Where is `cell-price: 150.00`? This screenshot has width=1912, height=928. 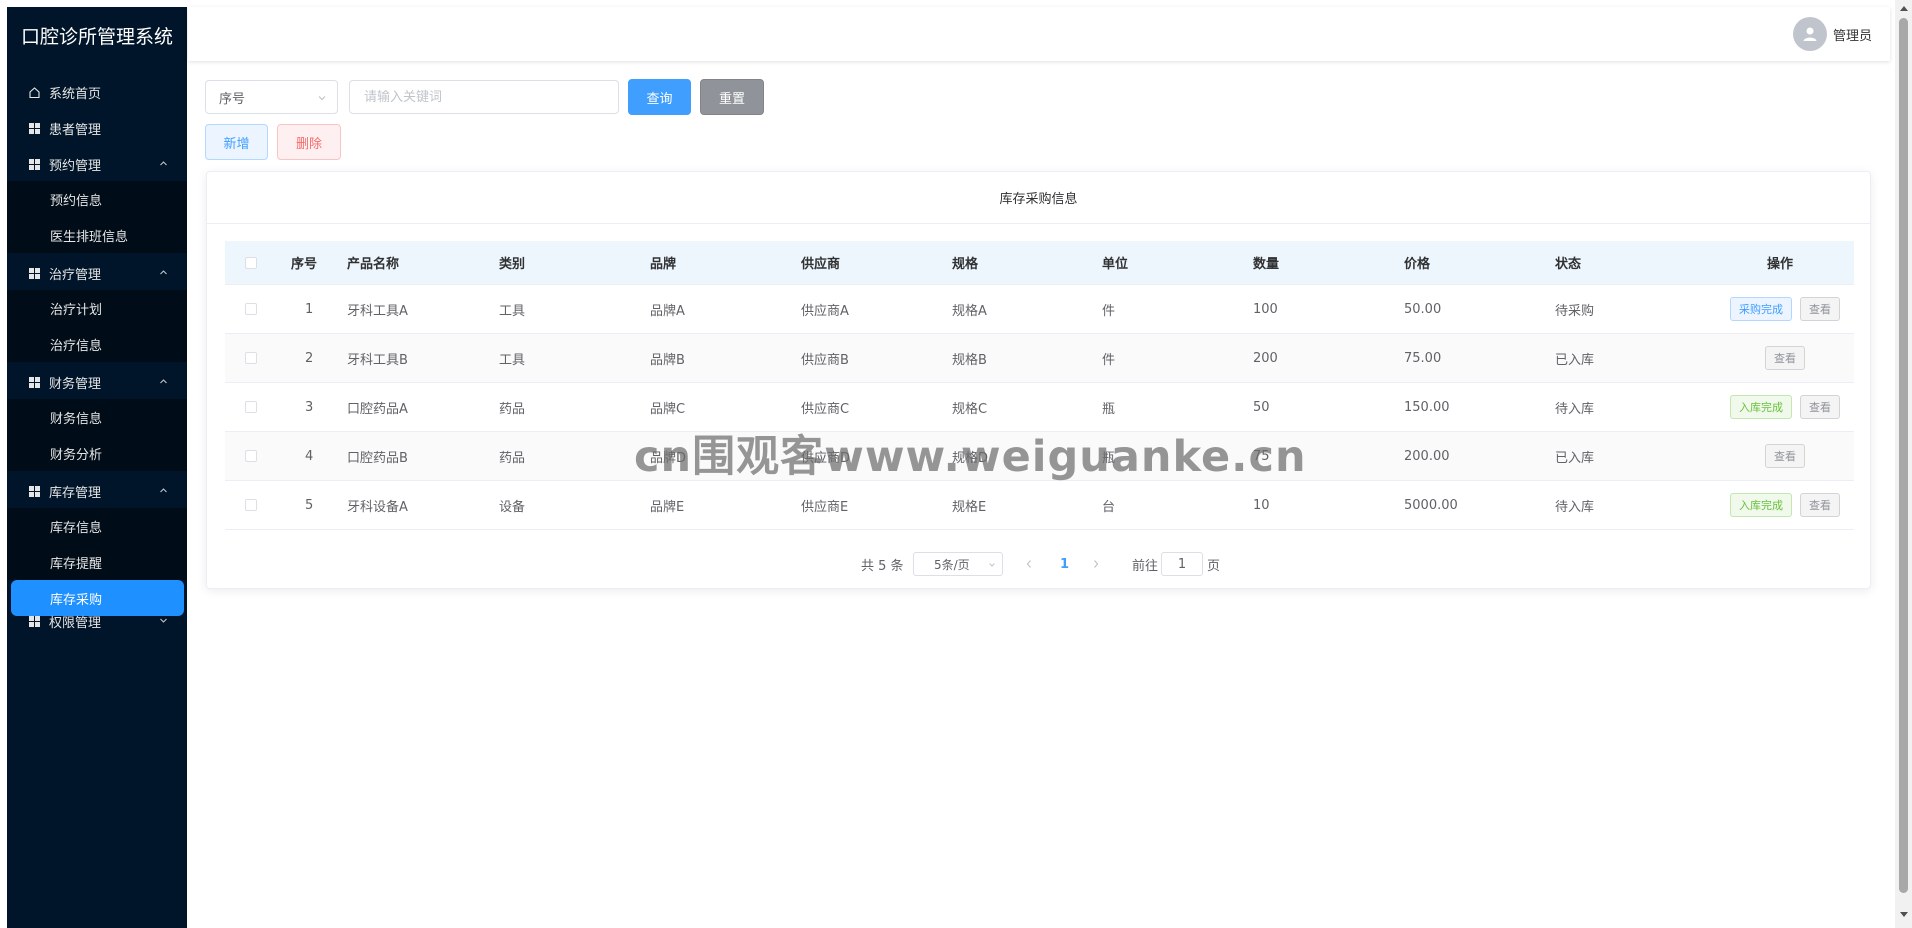 cell-price: 150.00 is located at coordinates (1427, 407).